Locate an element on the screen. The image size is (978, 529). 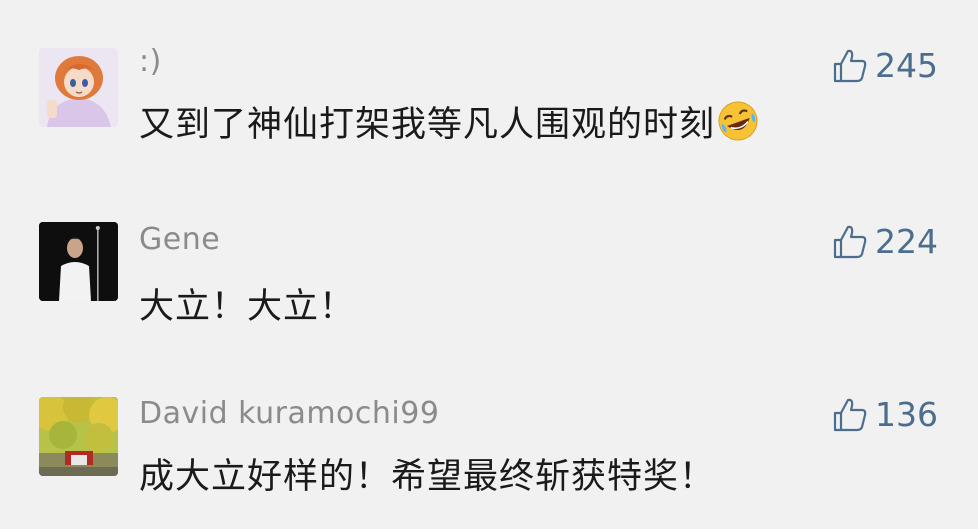
like-button: 136 is located at coordinates (884, 414).